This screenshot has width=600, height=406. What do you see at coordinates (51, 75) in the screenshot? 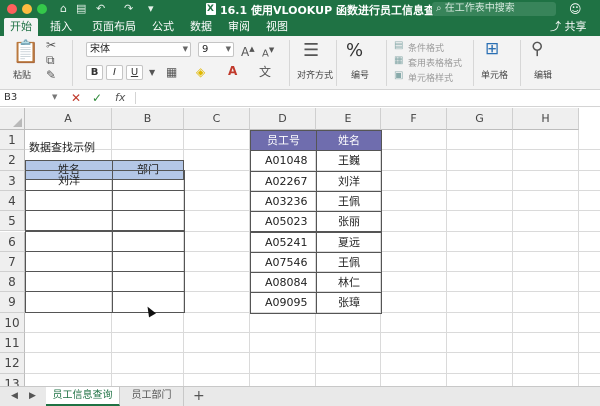
I see `format-painter-icon: ✎` at bounding box center [51, 75].